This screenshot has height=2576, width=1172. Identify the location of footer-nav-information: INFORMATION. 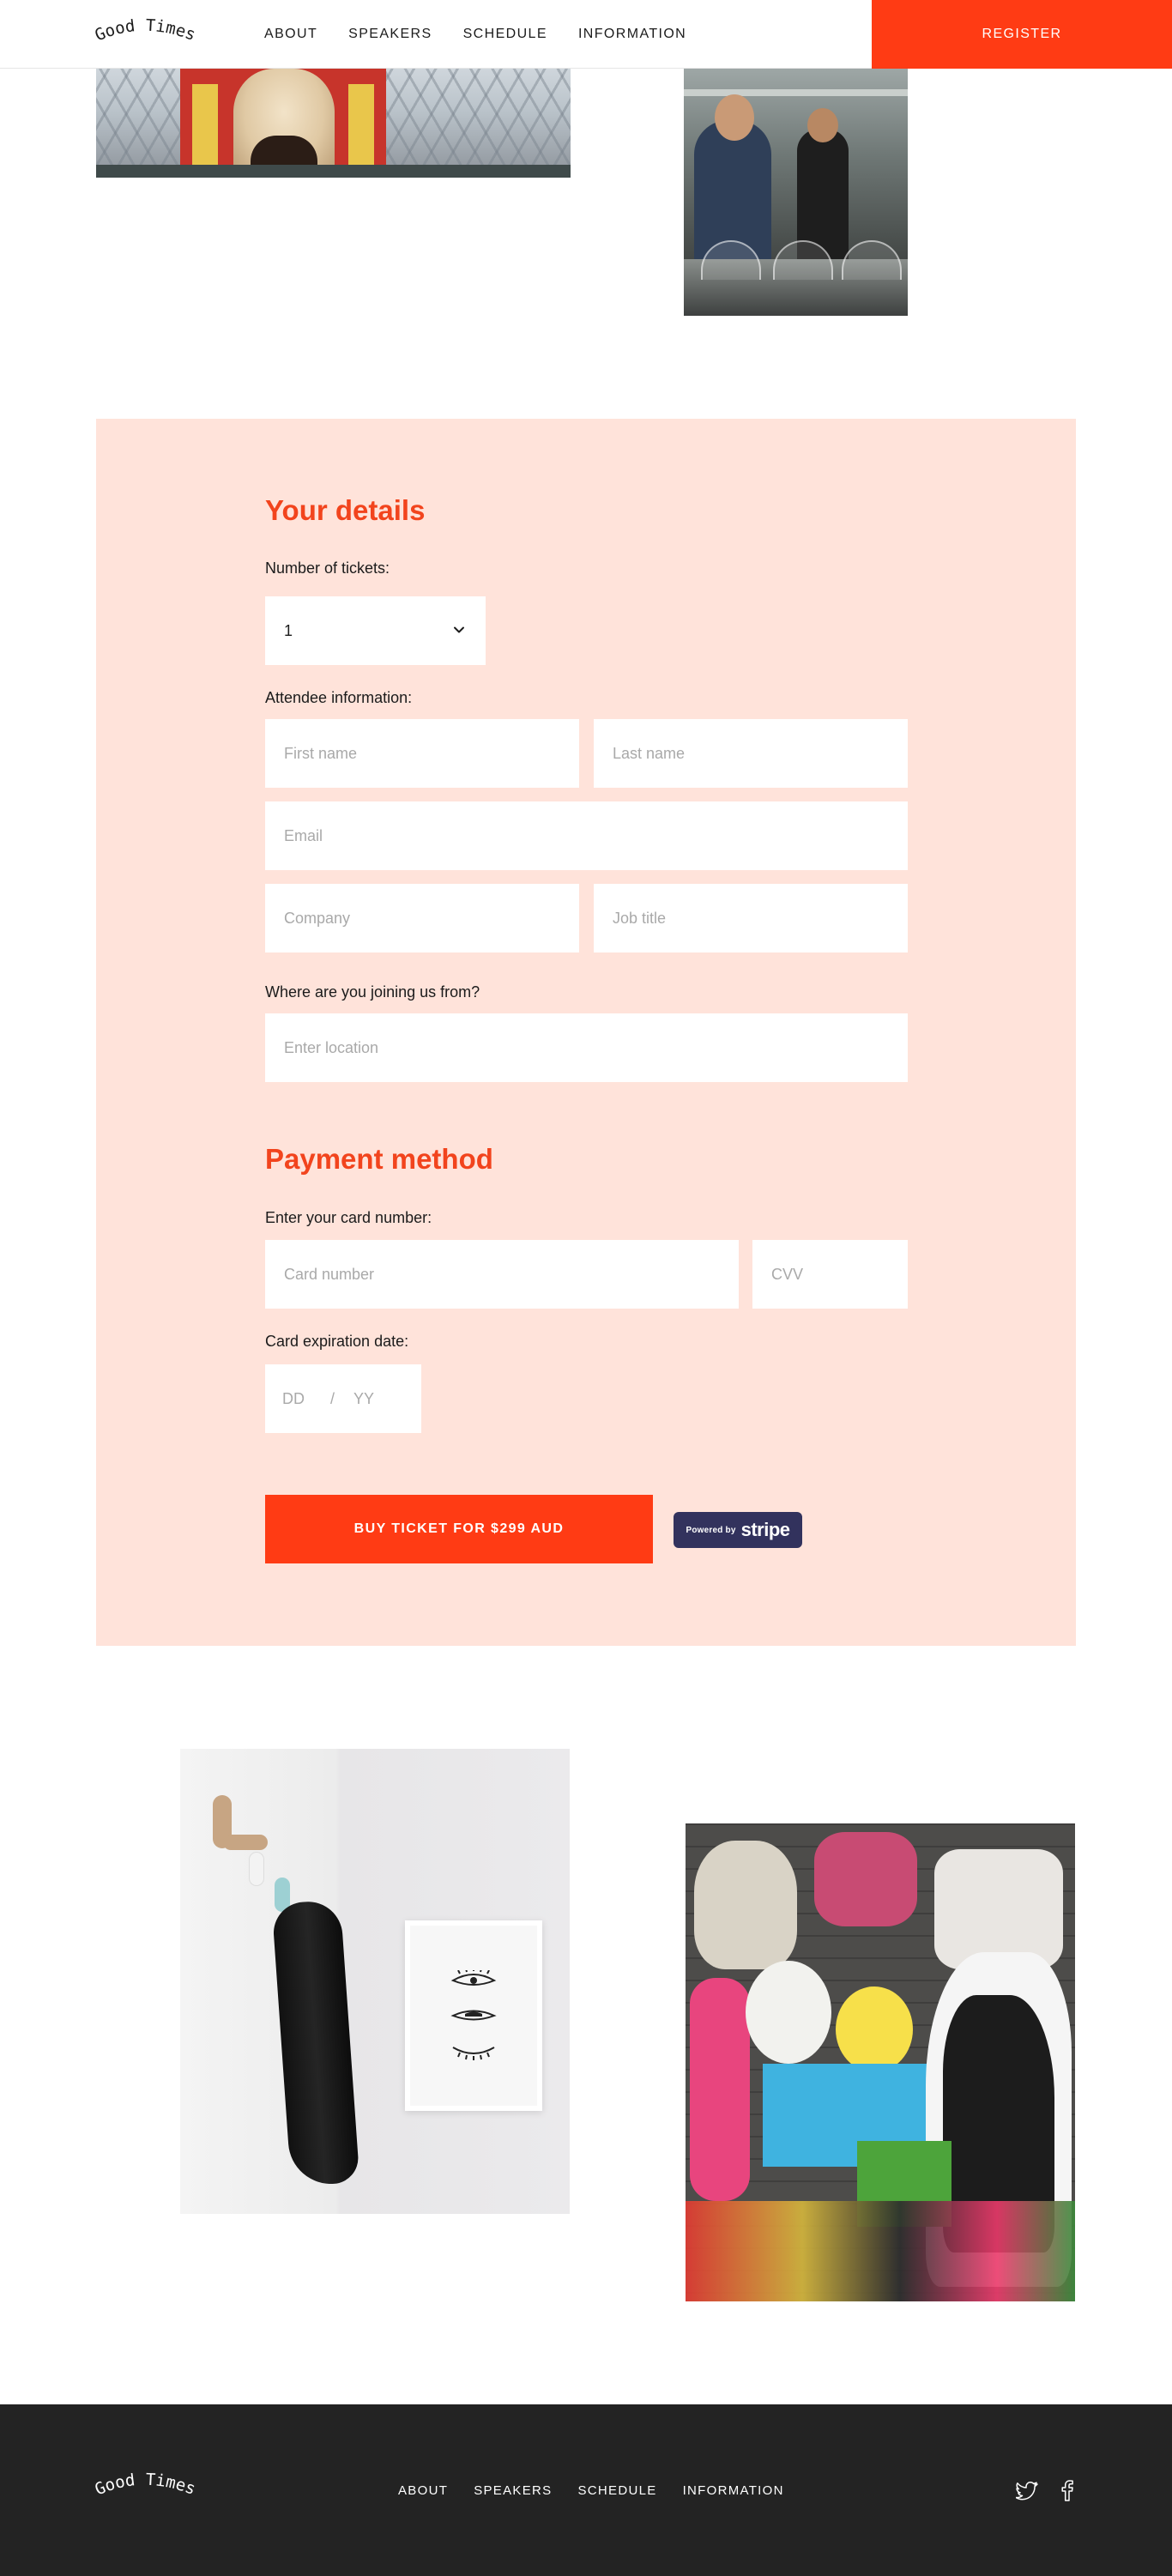
(733, 2490).